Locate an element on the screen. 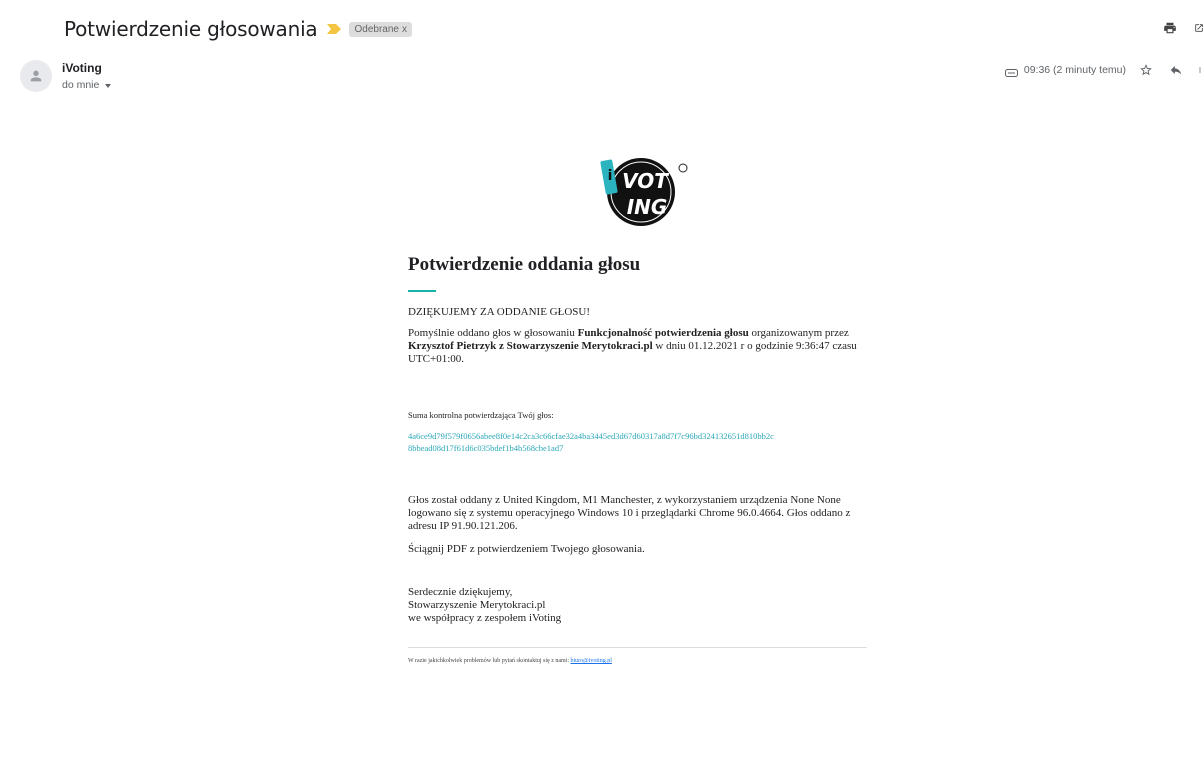 This screenshot has width=1204, height=762. logo-text-top: VOT is located at coordinates (645, 181).